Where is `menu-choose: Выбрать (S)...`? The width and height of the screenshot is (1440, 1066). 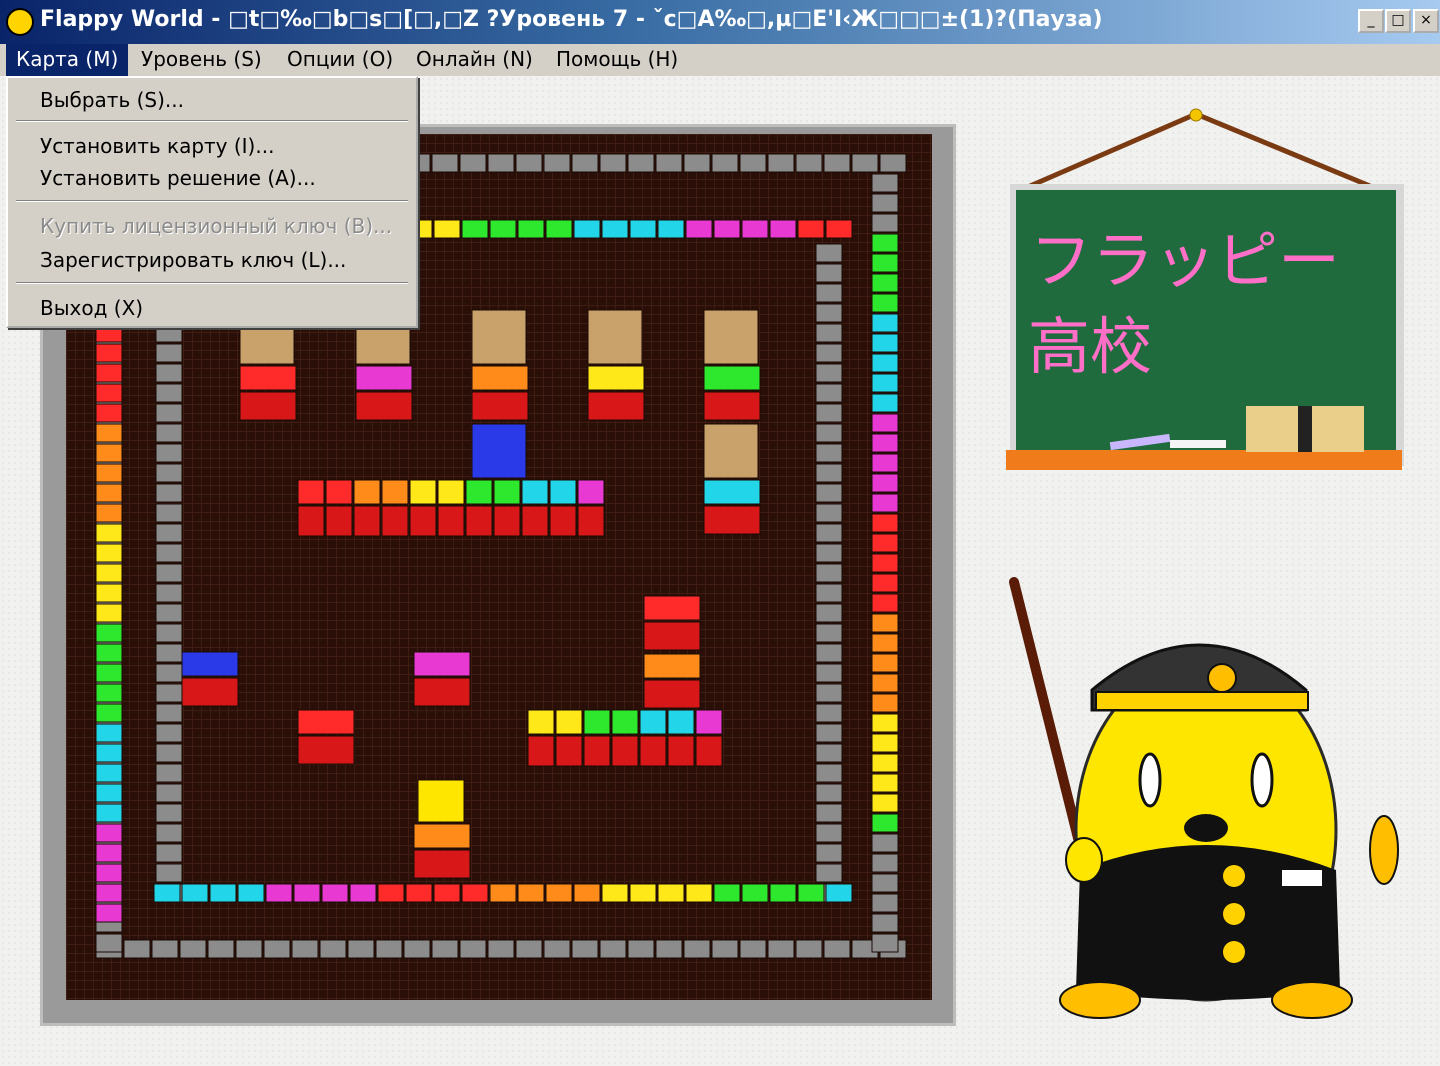 menu-choose: Выбрать (S)... is located at coordinates (112, 100).